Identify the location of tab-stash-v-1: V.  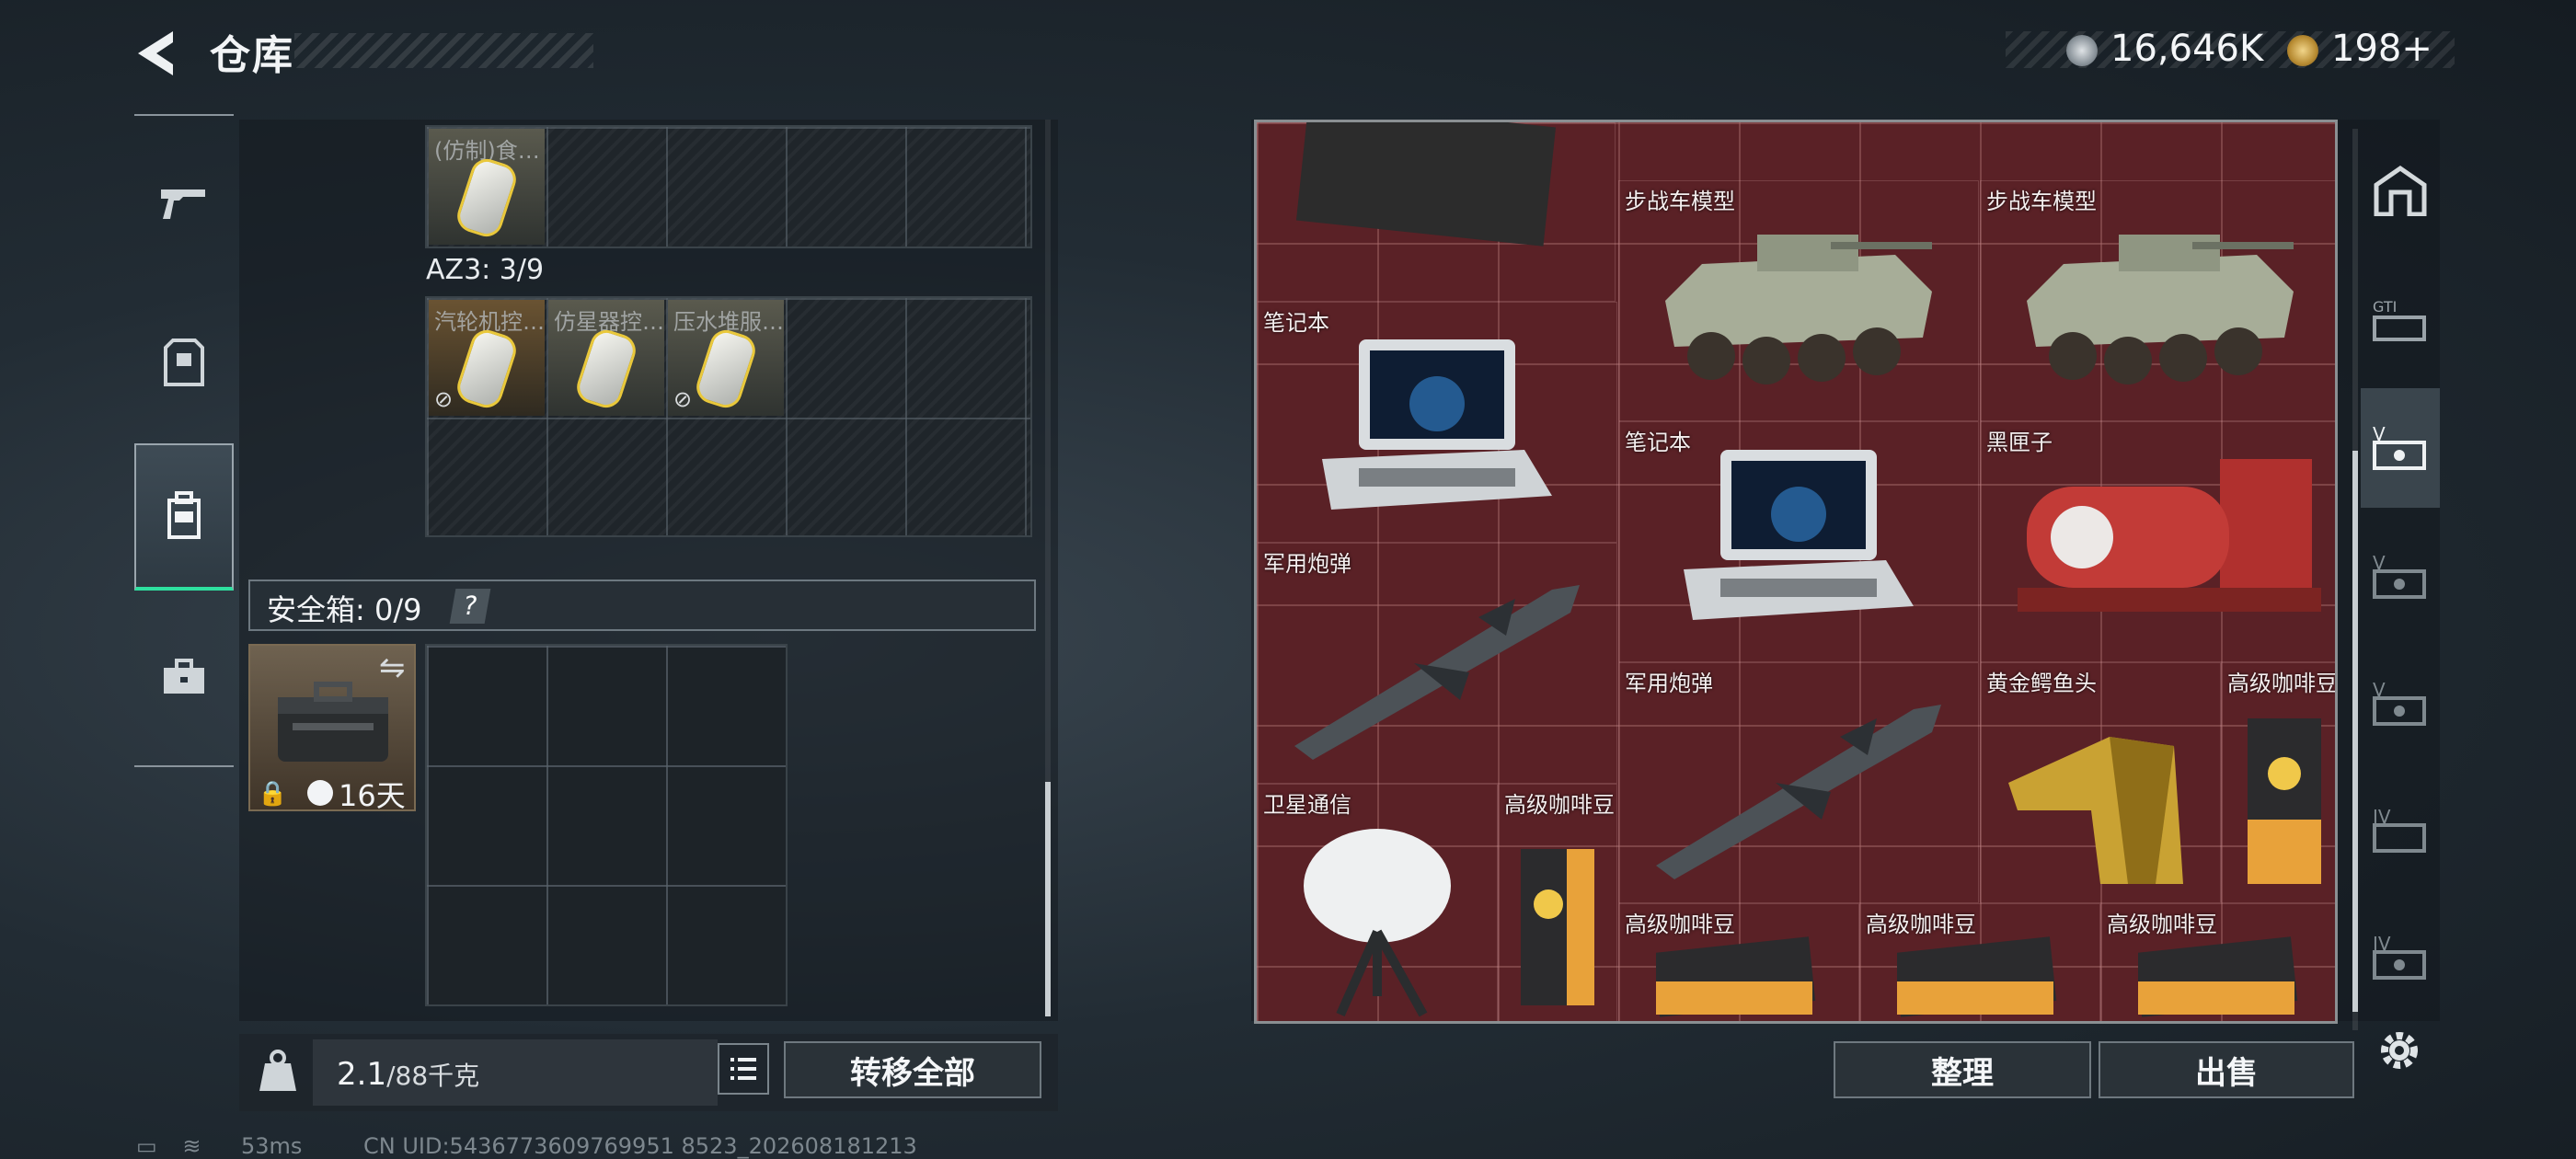
(2400, 448).